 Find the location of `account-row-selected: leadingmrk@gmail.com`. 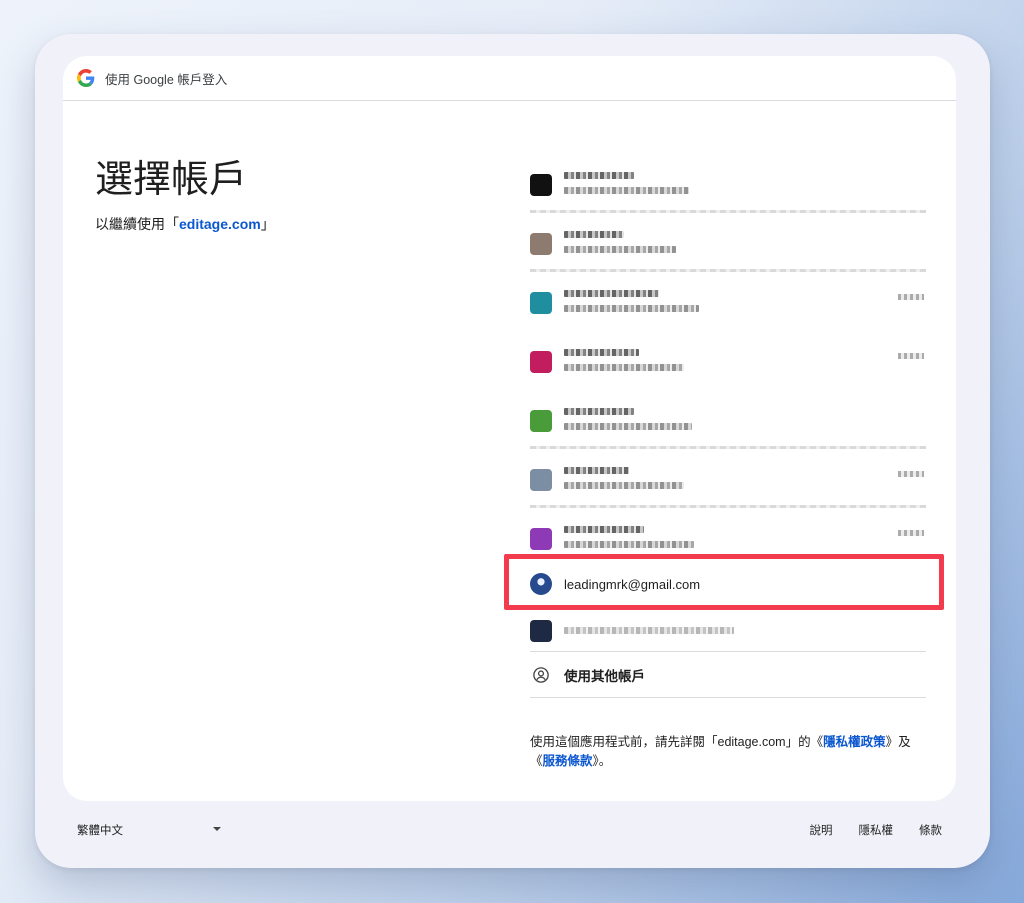

account-row-selected: leadingmrk@gmail.com is located at coordinates (615, 584).